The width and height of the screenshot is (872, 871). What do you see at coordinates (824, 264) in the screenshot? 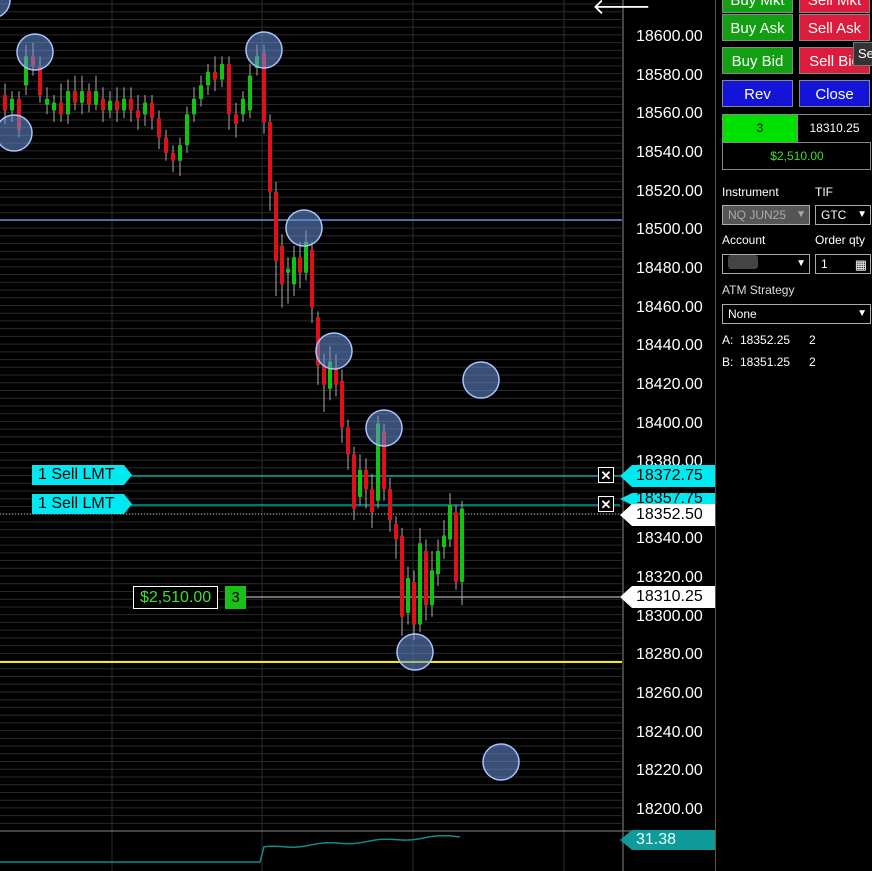
I see `order-qty-value: 1` at bounding box center [824, 264].